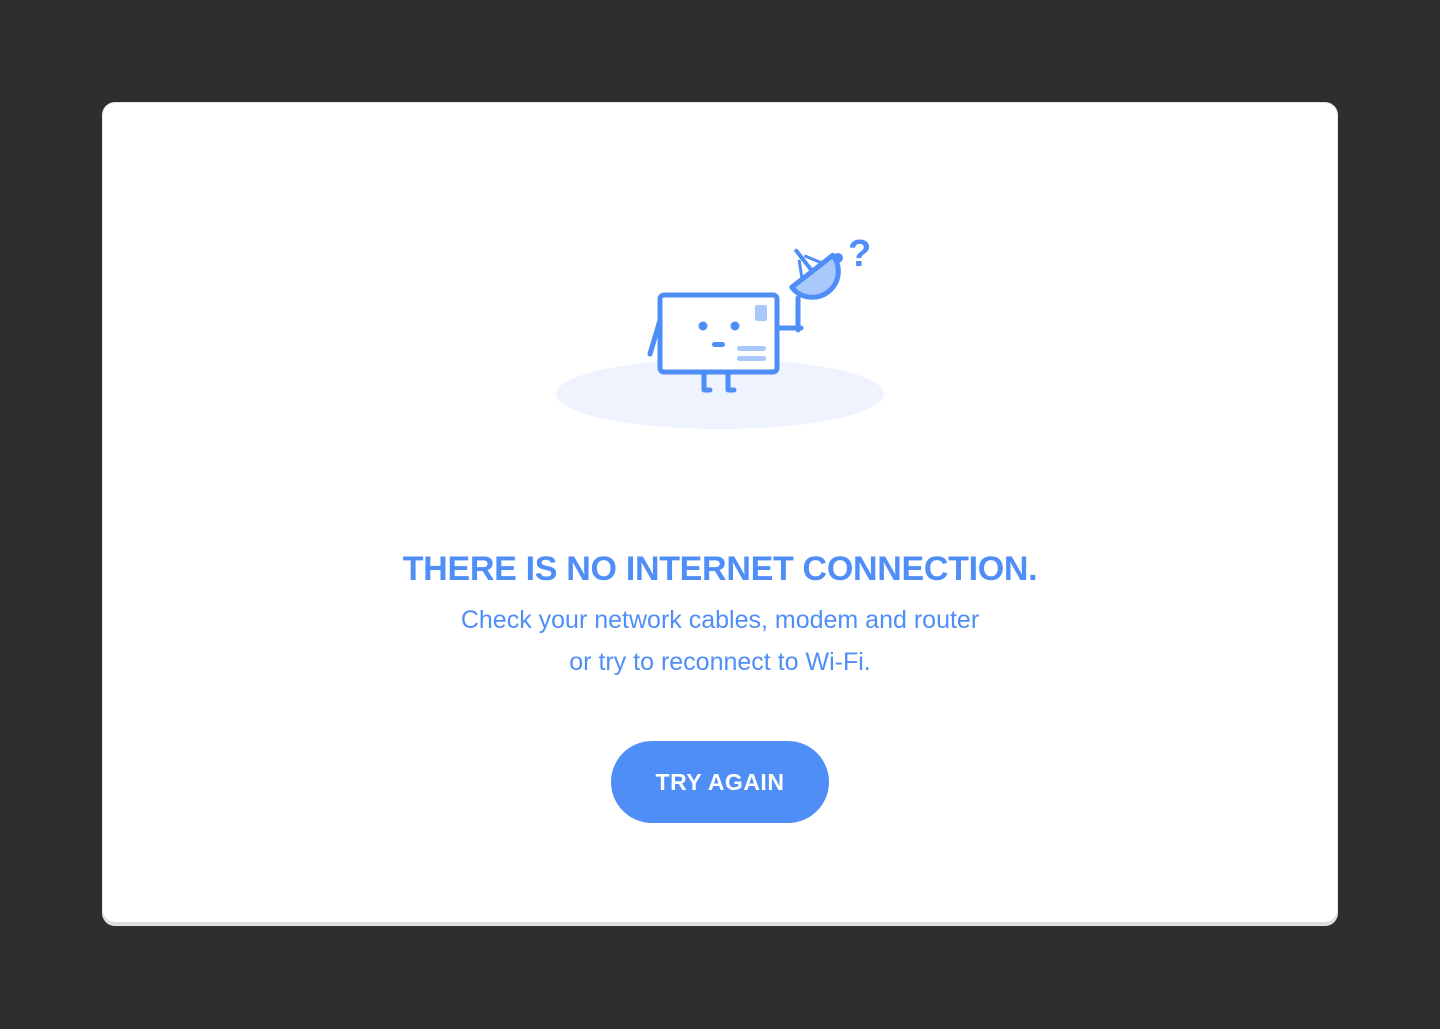 The width and height of the screenshot is (1440, 1029). What do you see at coordinates (720, 662) in the screenshot?
I see `error-message-line-2: or try to reconnect to Wi-Fi.` at bounding box center [720, 662].